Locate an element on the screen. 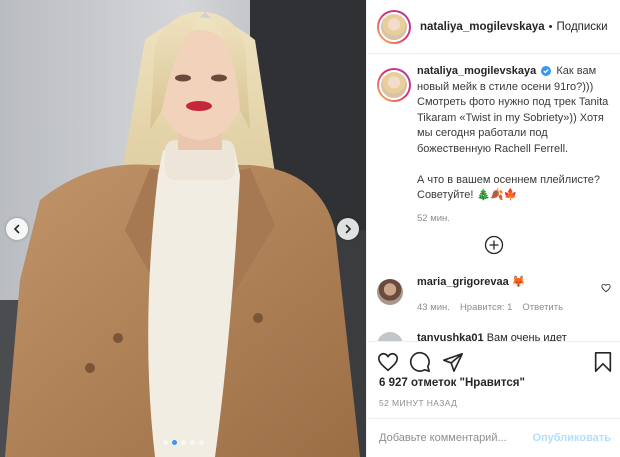 The image size is (620, 457). verified-icon is located at coordinates (546, 71).